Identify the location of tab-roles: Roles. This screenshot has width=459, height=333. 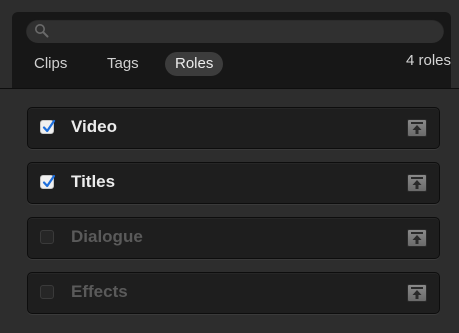
(194, 64).